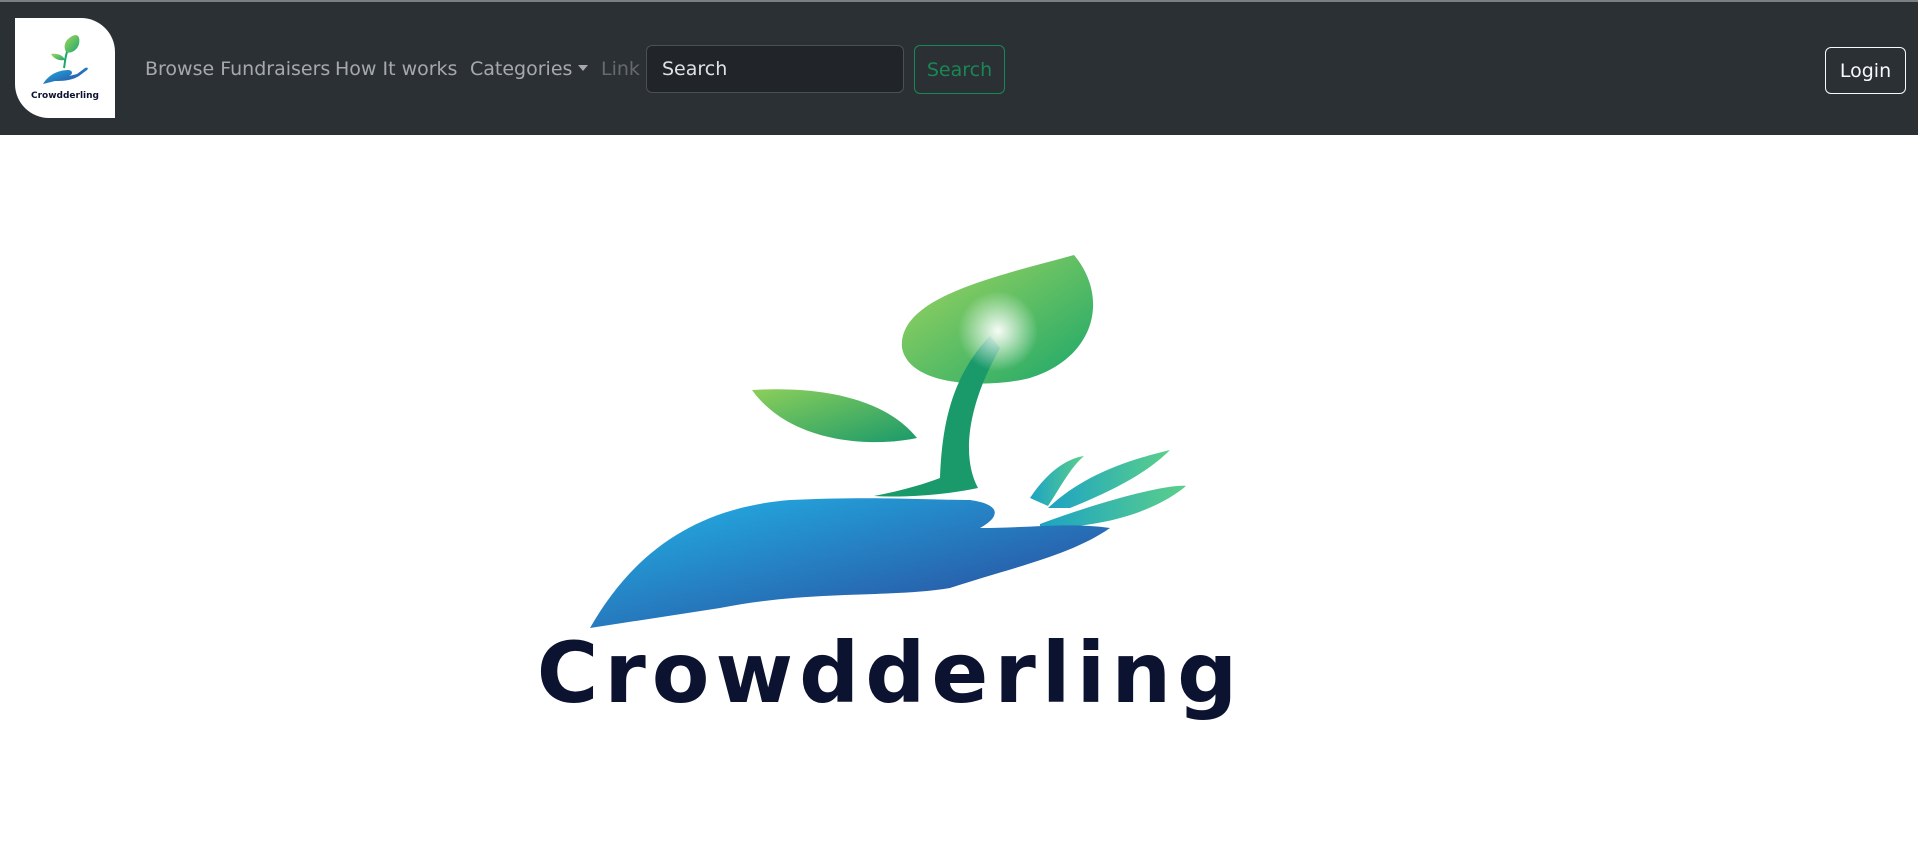  I want to click on nav-link-disabled: Link, so click(620, 69).